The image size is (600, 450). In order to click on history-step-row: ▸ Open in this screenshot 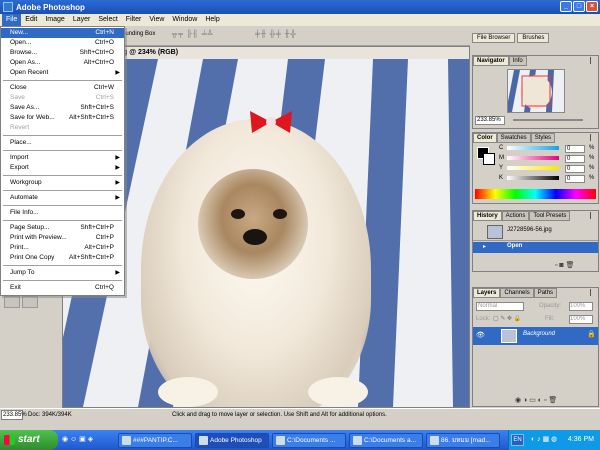, I will do `click(535, 247)`.